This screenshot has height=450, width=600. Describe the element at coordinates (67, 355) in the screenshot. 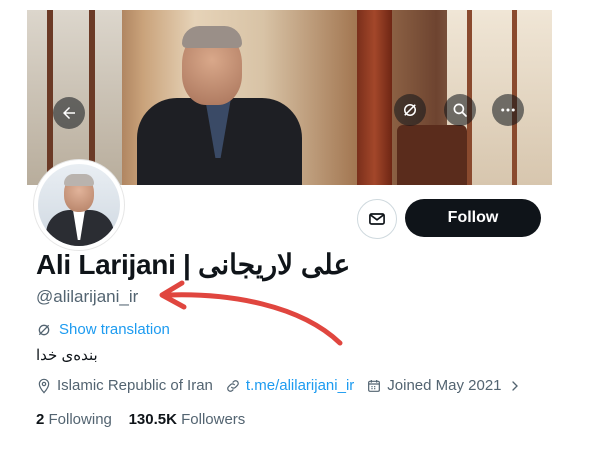

I see `profile-bio: بنده‌ی خدا` at that location.